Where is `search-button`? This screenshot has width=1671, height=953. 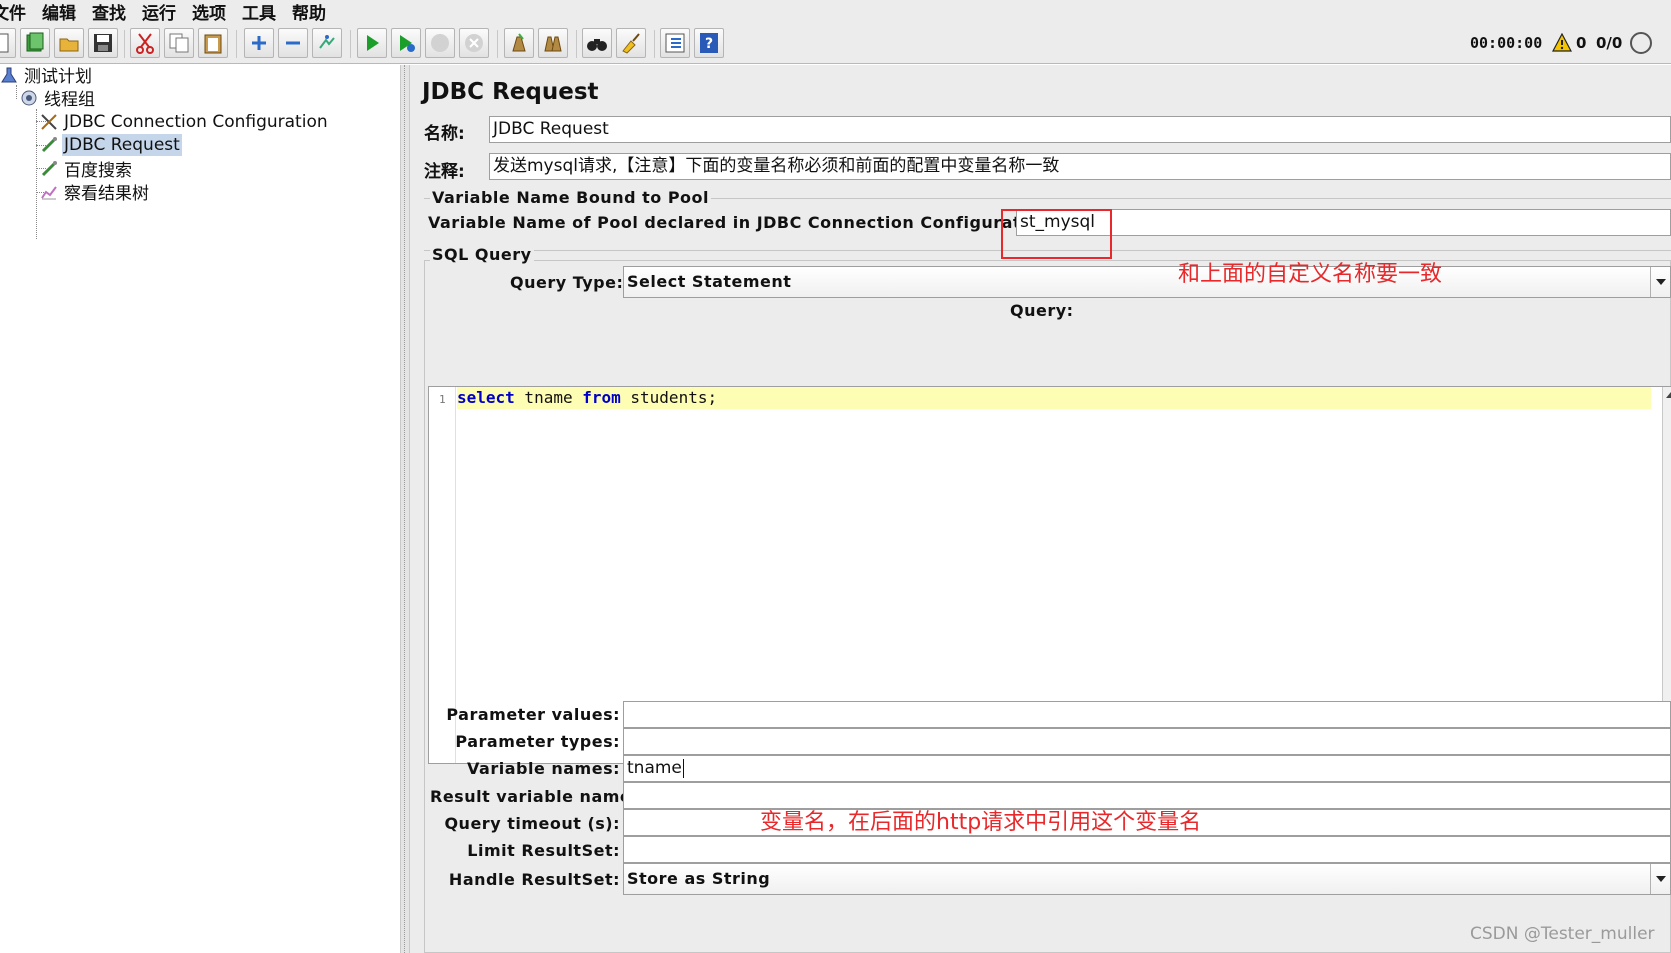 search-button is located at coordinates (597, 43).